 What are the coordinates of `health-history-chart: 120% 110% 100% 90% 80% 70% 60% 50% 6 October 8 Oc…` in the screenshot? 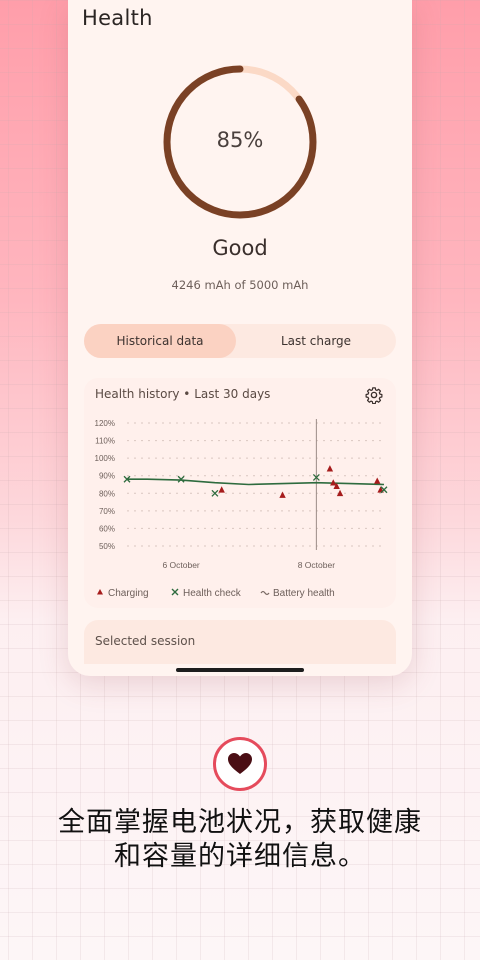 It's located at (241, 509).